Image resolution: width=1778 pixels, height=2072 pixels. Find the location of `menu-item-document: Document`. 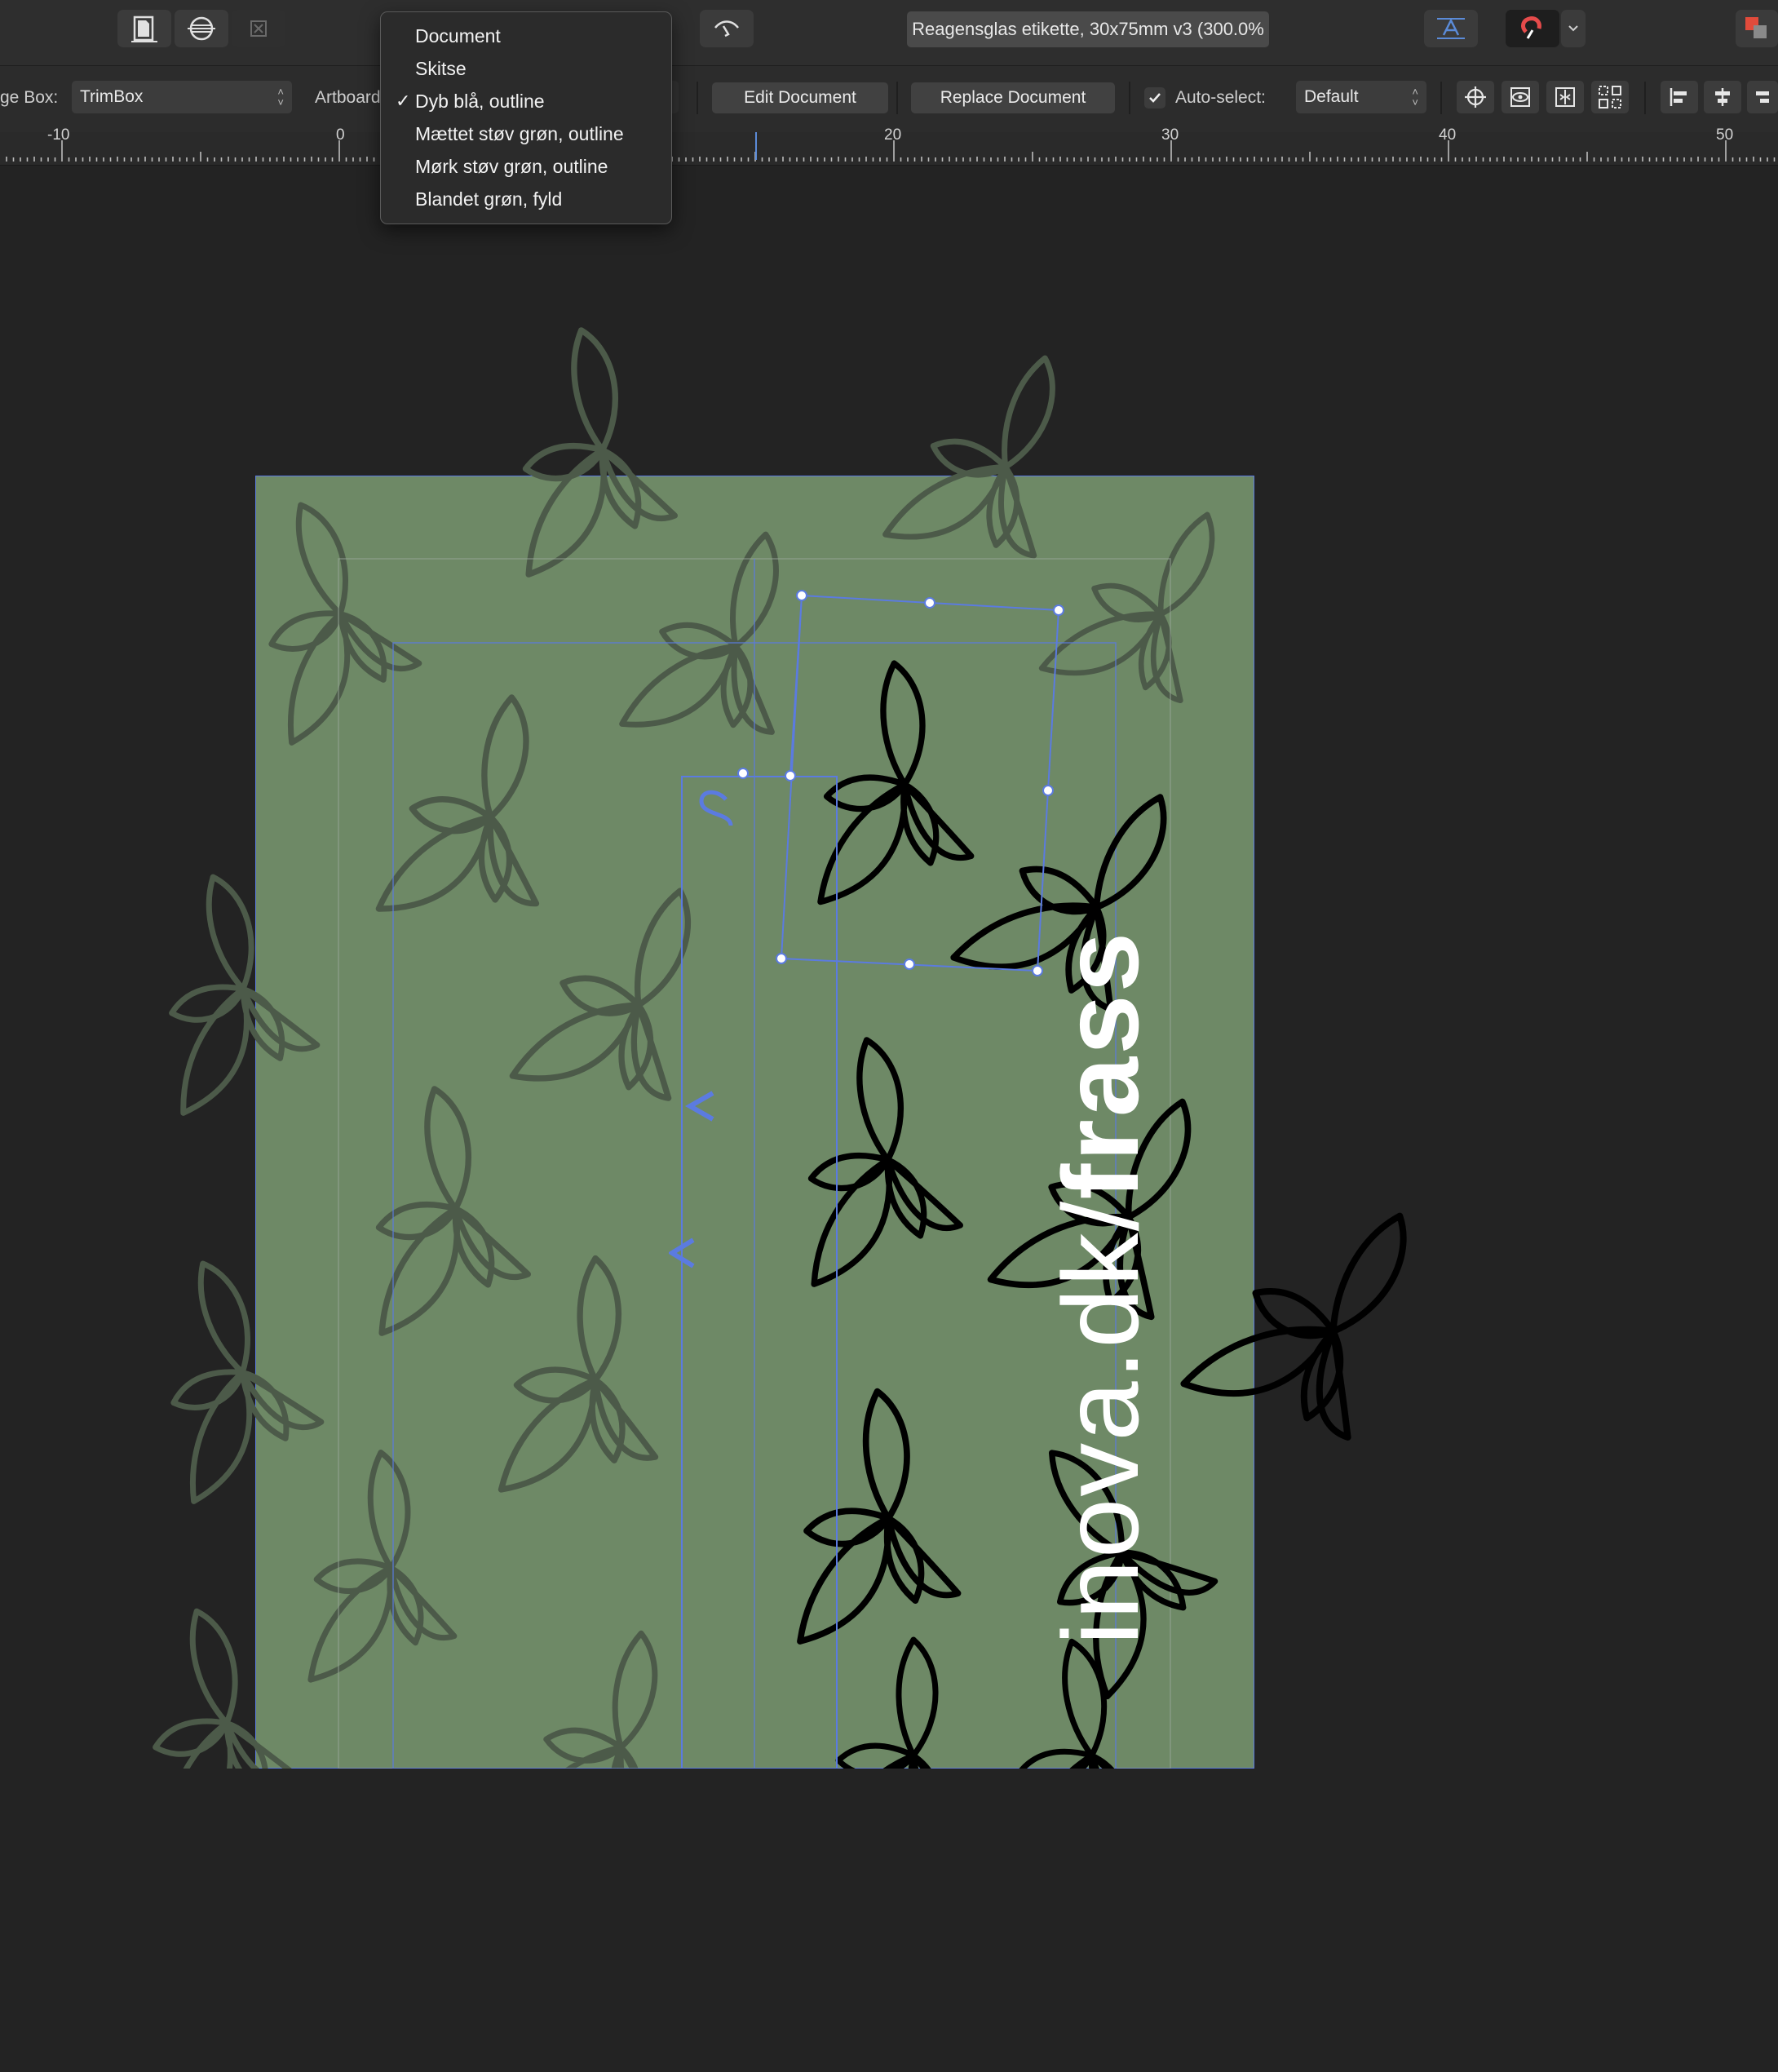

menu-item-document: Document is located at coordinates (458, 36).